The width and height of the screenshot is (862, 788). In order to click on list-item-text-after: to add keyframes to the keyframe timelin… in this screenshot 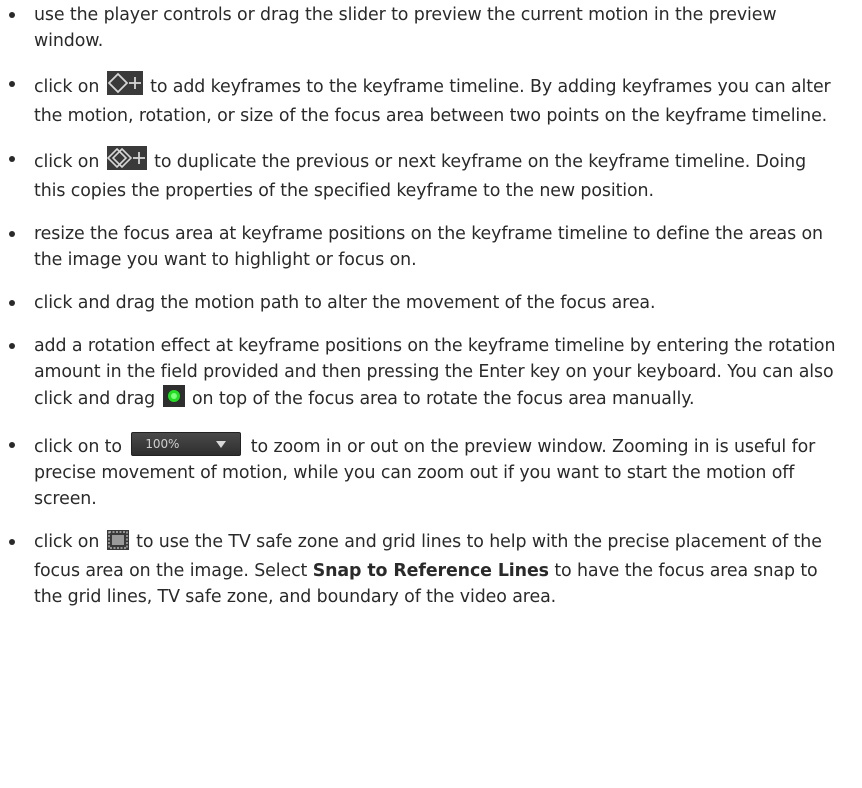, I will do `click(432, 101)`.